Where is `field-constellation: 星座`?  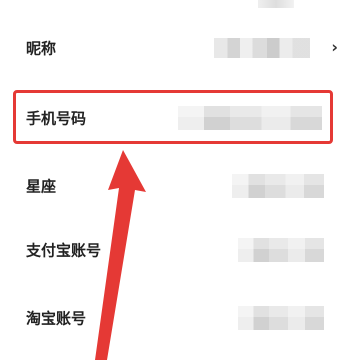 field-constellation: 星座 is located at coordinates (180, 186).